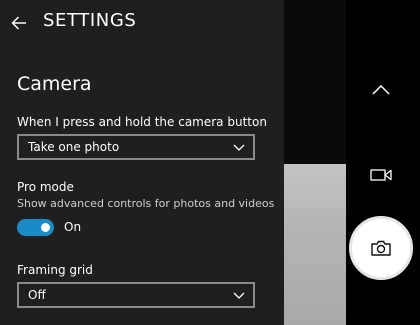 The image size is (420, 325). I want to click on framing-grid-dropdown-value: Off, so click(37, 295).